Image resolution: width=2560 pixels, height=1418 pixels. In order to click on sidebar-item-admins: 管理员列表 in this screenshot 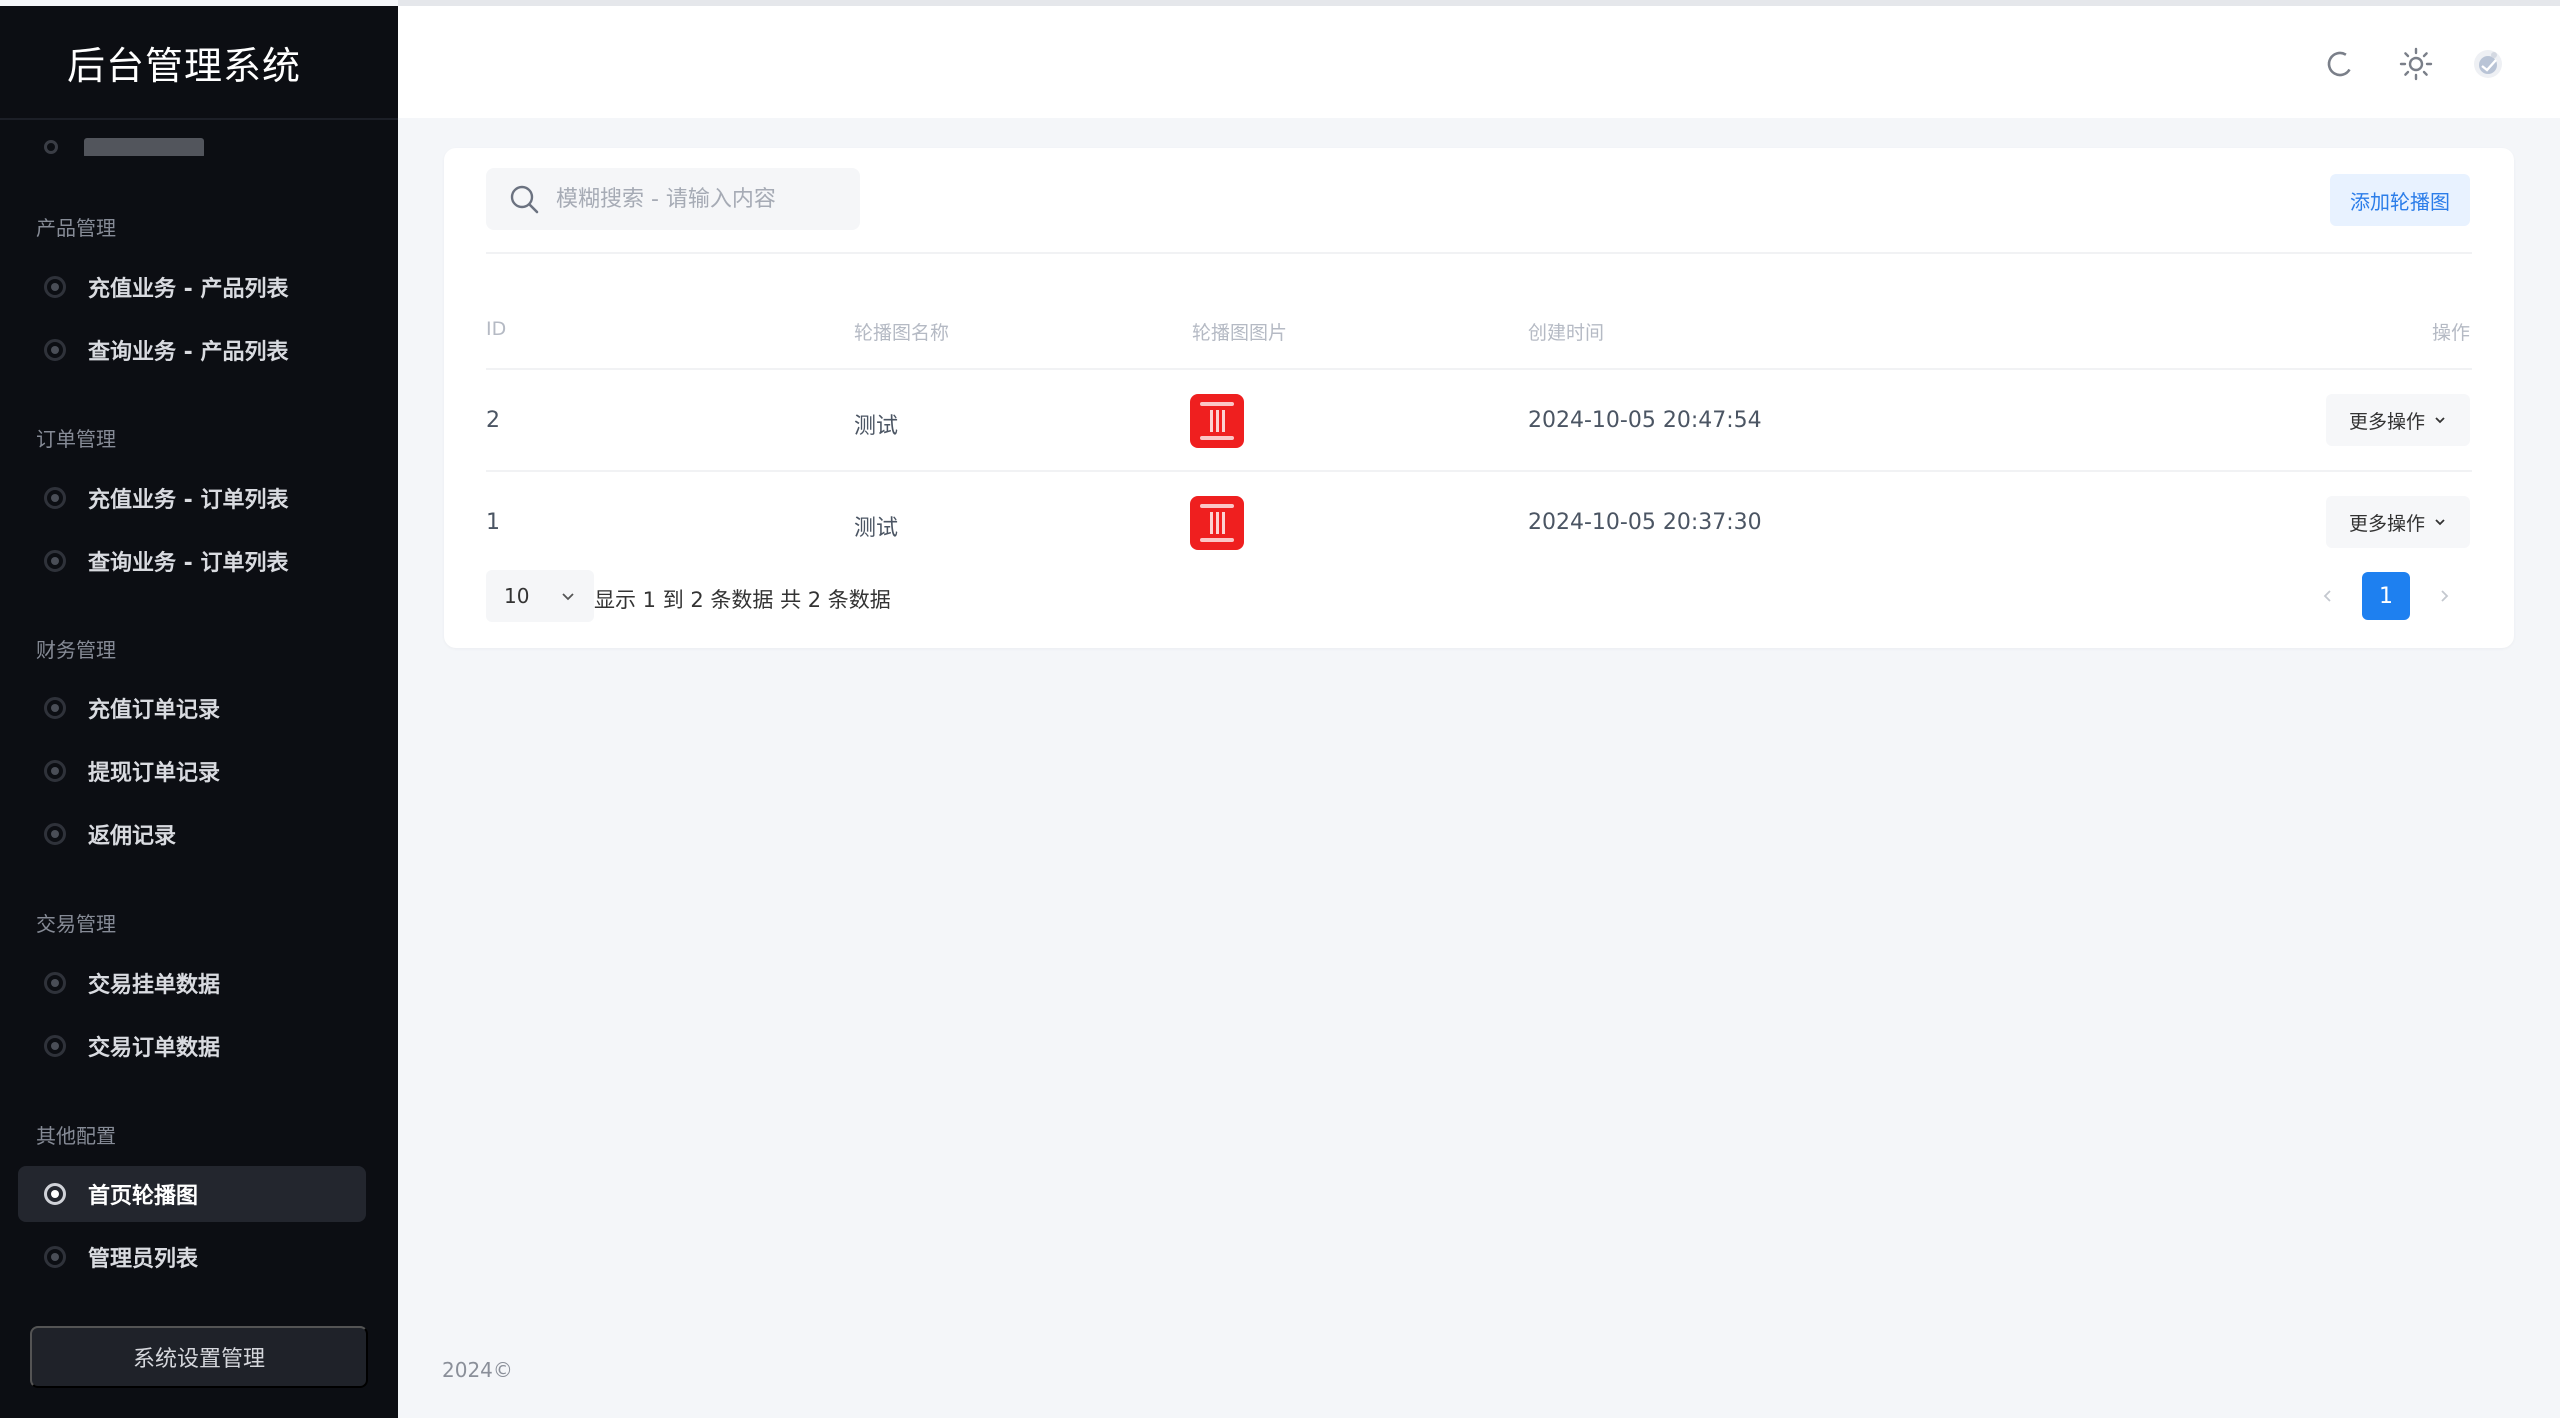, I will do `click(192, 1257)`.